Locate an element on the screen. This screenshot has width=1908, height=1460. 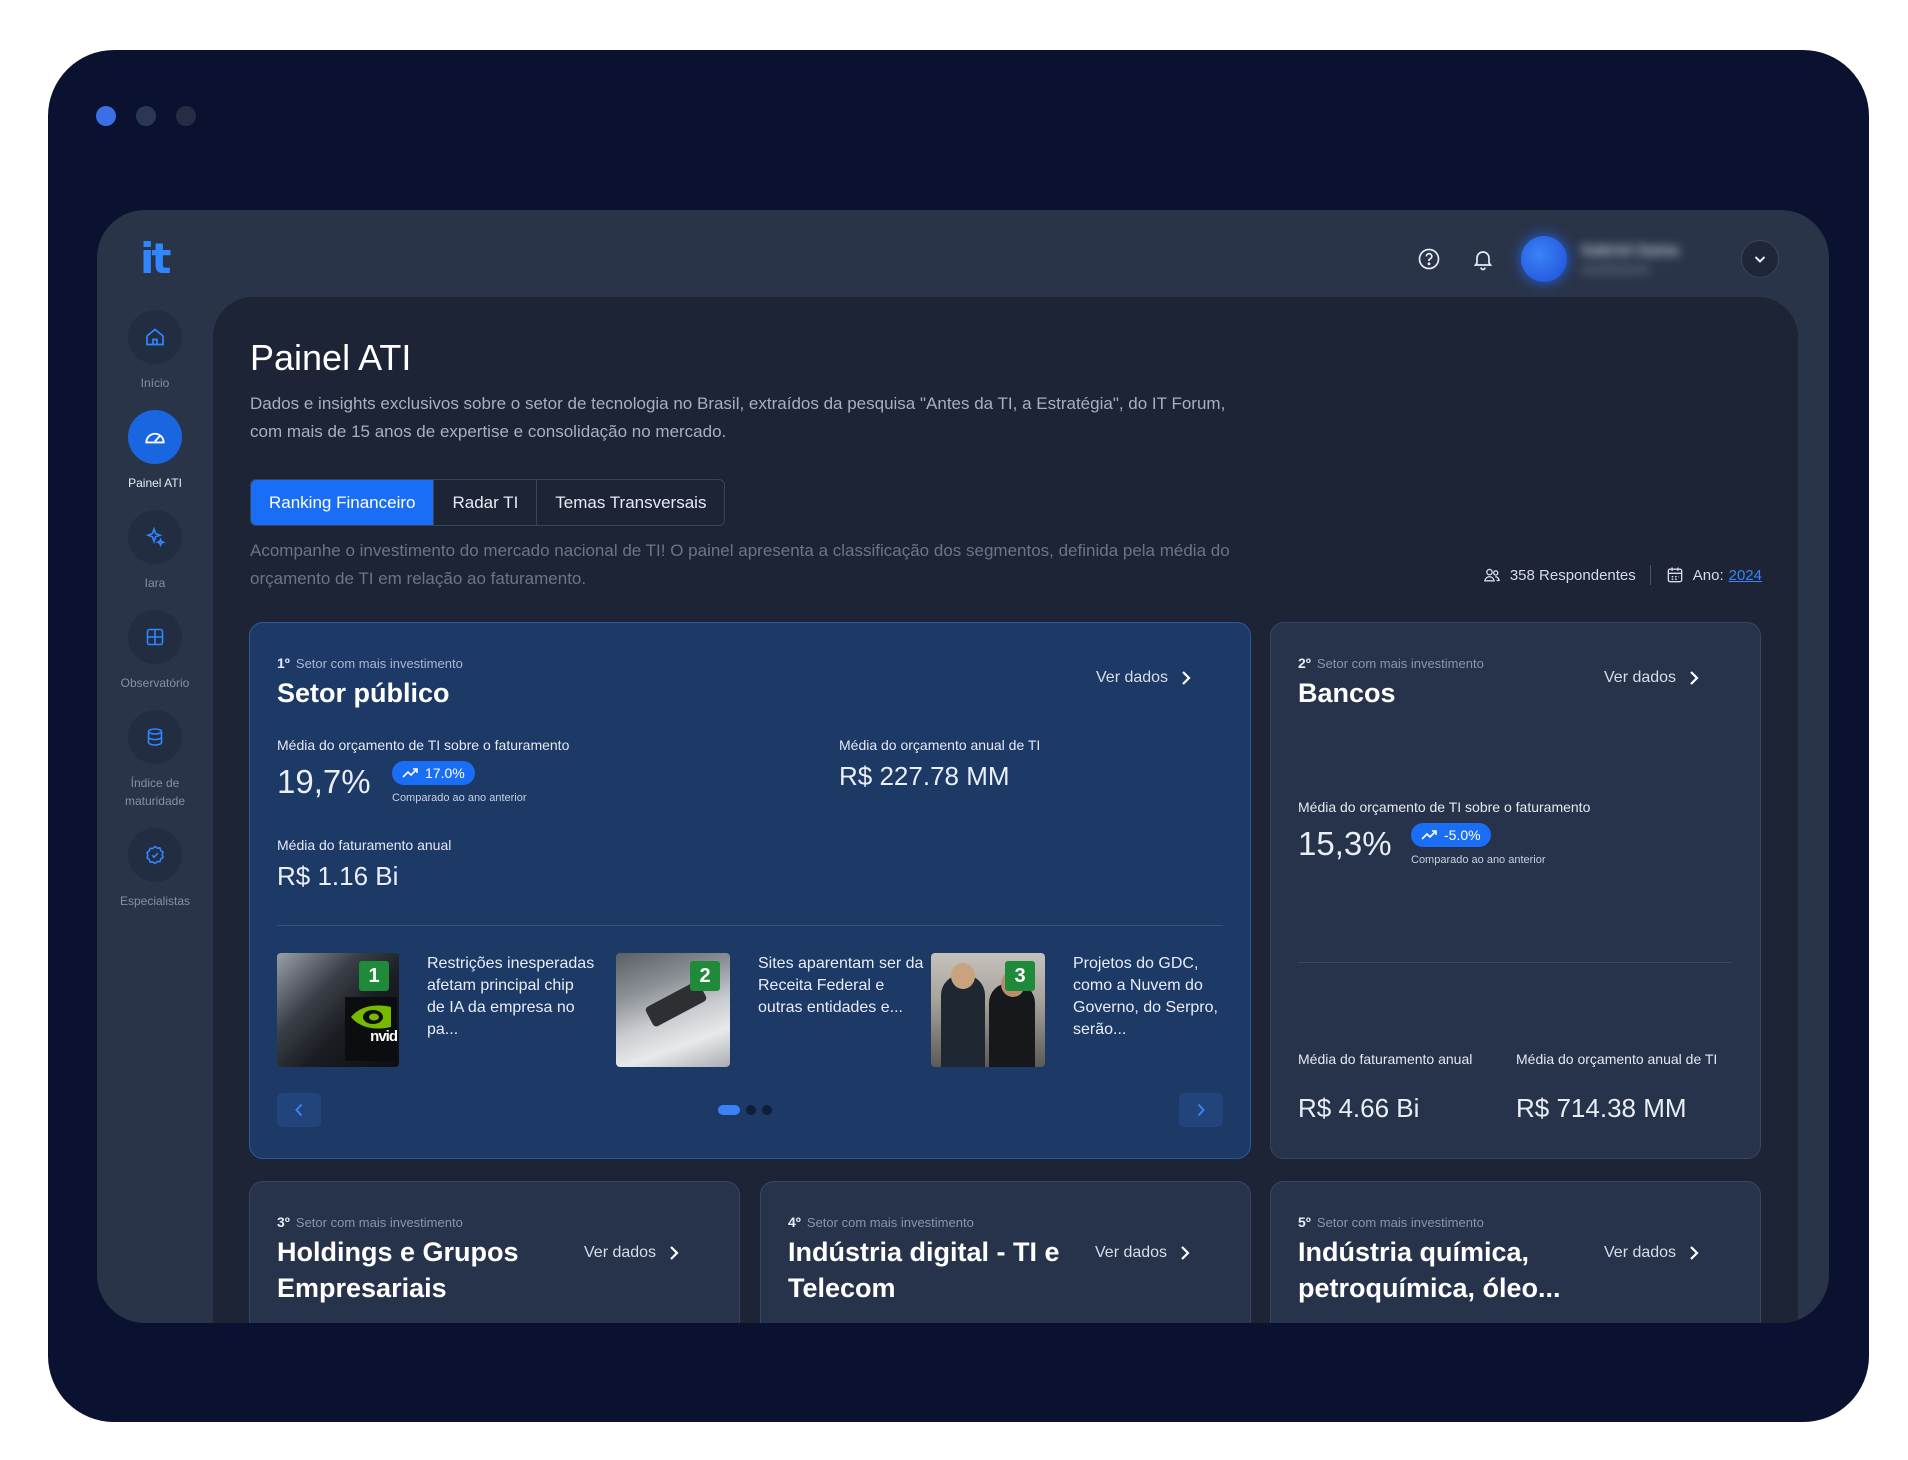
sector-name: Setor público is located at coordinates (363, 693).